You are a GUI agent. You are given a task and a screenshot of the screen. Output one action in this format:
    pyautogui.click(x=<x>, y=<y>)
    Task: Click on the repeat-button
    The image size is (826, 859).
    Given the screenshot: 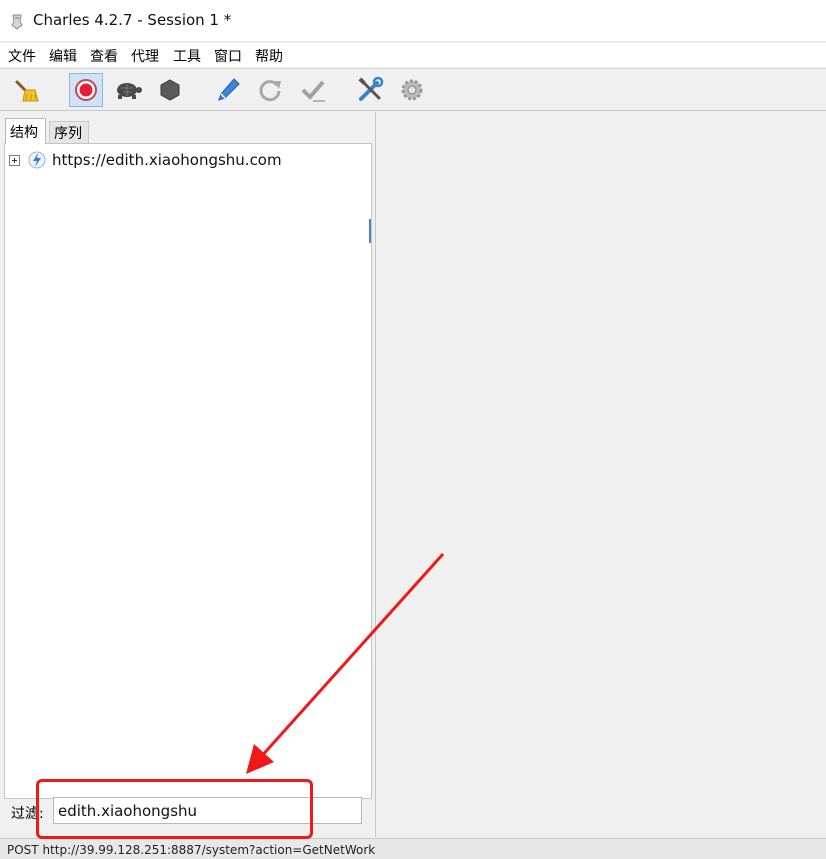 What is the action you would take?
    pyautogui.click(x=270, y=90)
    